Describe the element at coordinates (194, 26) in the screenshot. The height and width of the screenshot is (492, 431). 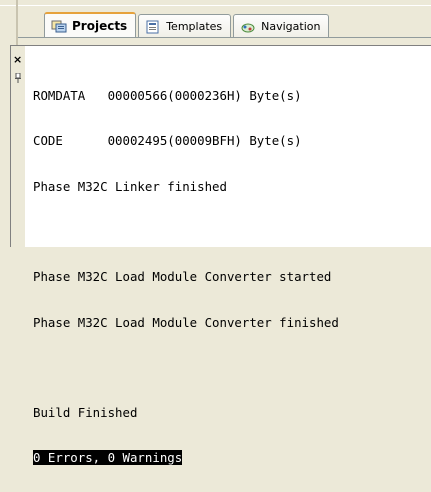
I see `tab-templates-label: Templates` at that location.